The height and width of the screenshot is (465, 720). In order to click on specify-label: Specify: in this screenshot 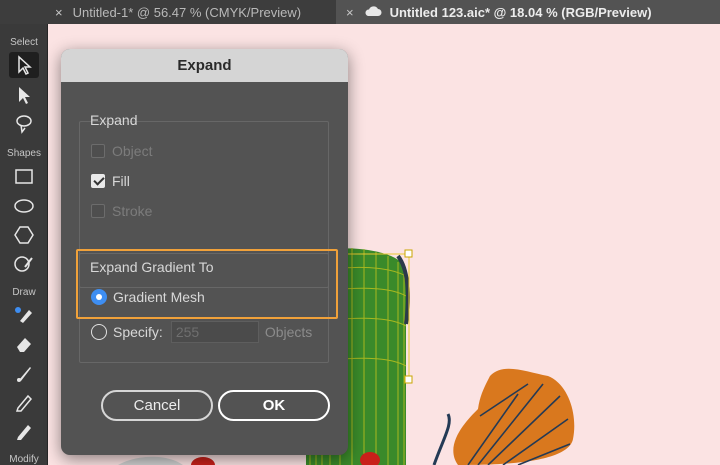, I will do `click(138, 332)`.